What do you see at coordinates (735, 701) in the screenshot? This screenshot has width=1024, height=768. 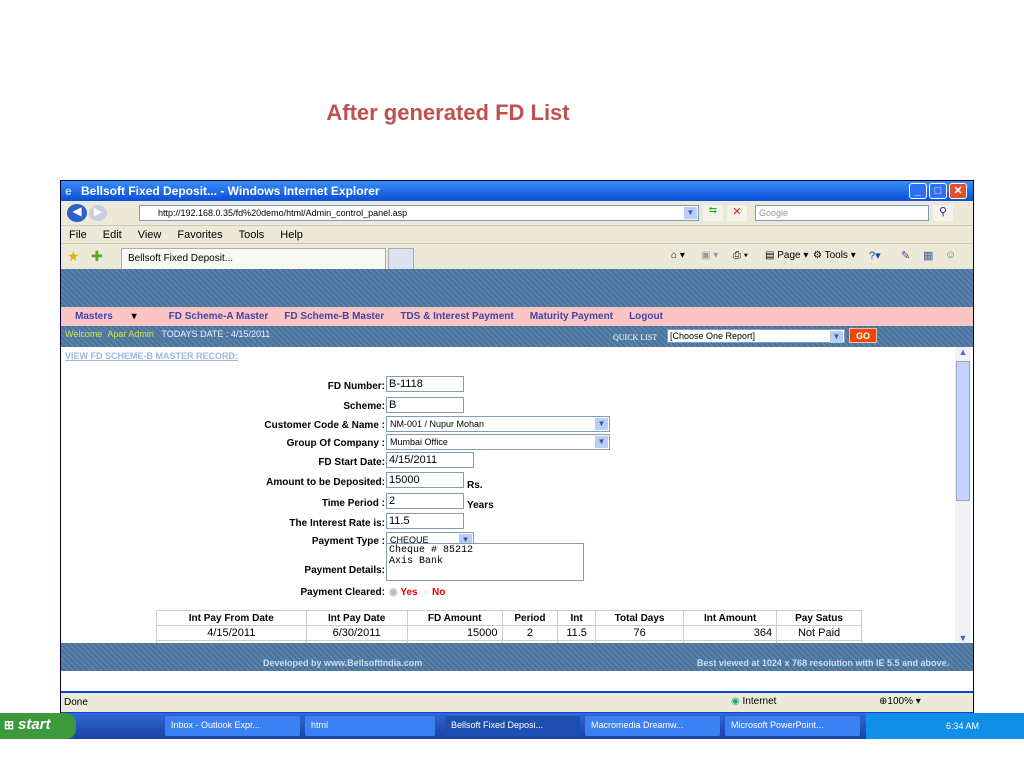 I see `globe-icon: ◉` at bounding box center [735, 701].